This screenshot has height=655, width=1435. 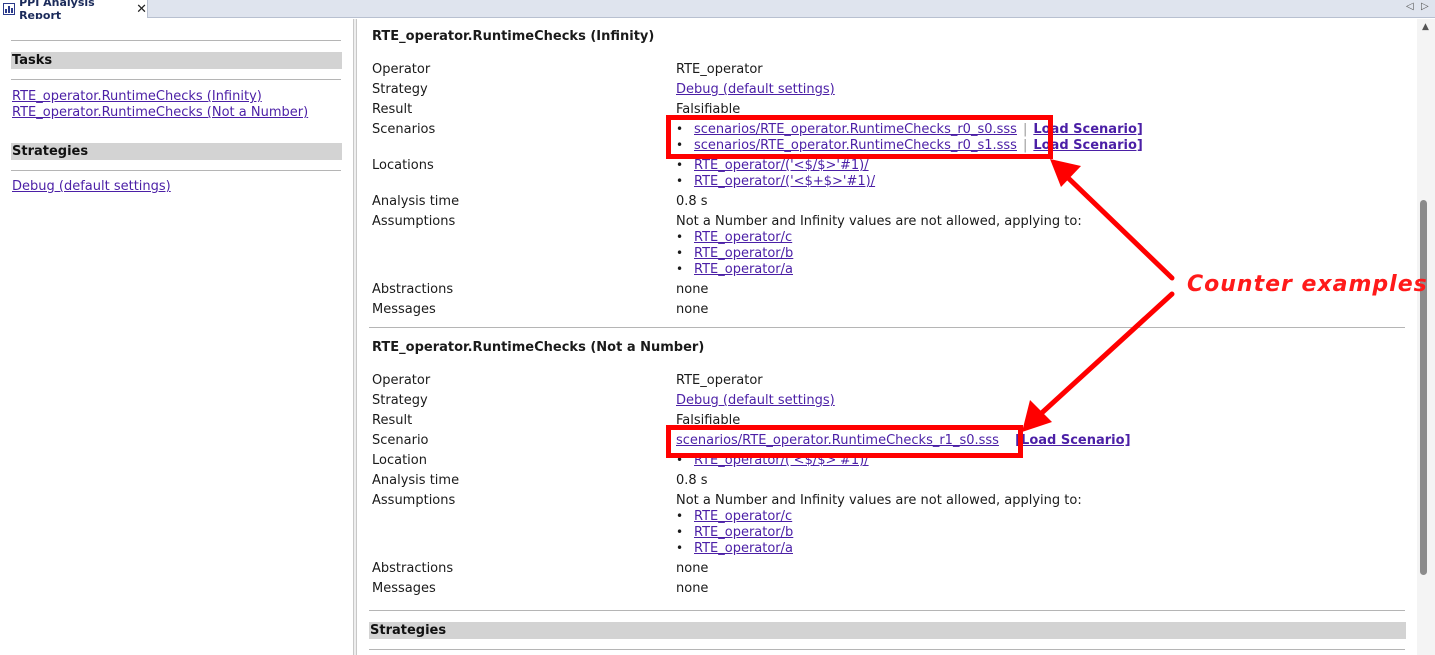 What do you see at coordinates (400, 440) in the screenshot?
I see `scenario-label: Scenario` at bounding box center [400, 440].